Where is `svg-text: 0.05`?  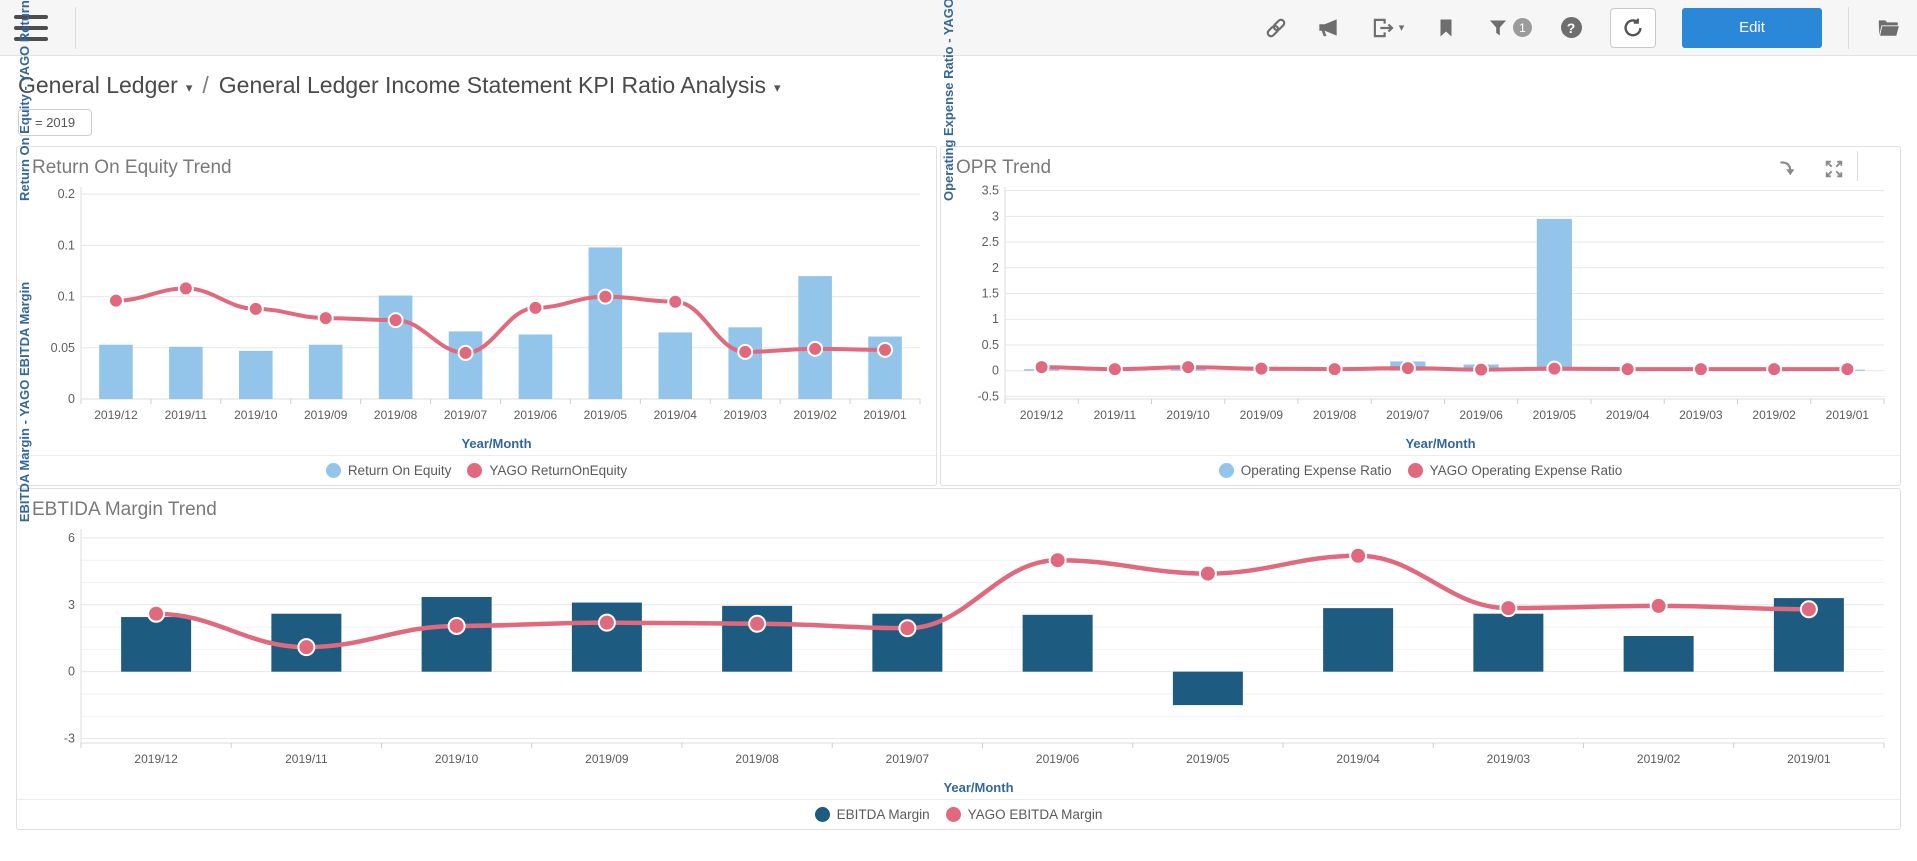
svg-text: 0.05 is located at coordinates (63, 348).